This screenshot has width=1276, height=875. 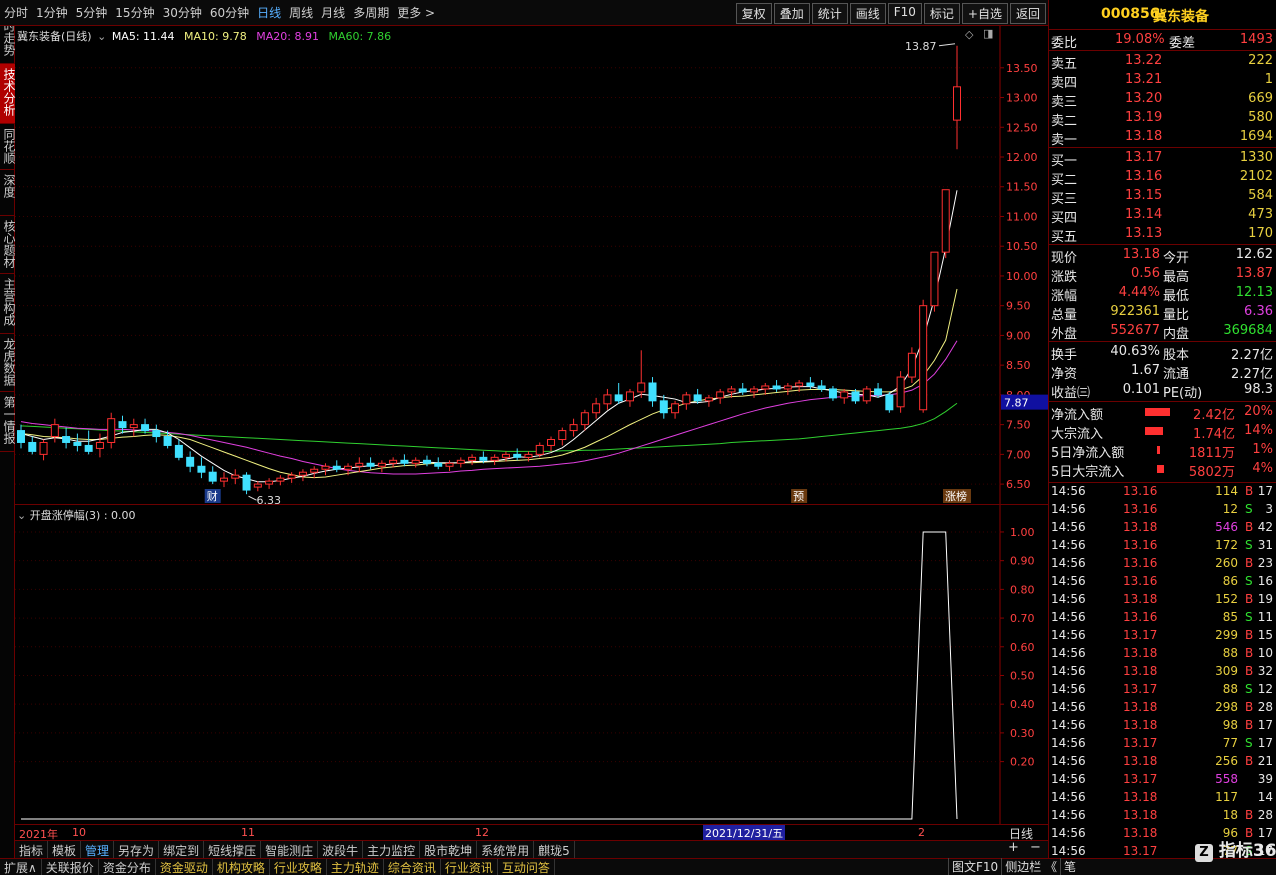 What do you see at coordinates (52, 12) in the screenshot?
I see `period-tab: 1分钟` at bounding box center [52, 12].